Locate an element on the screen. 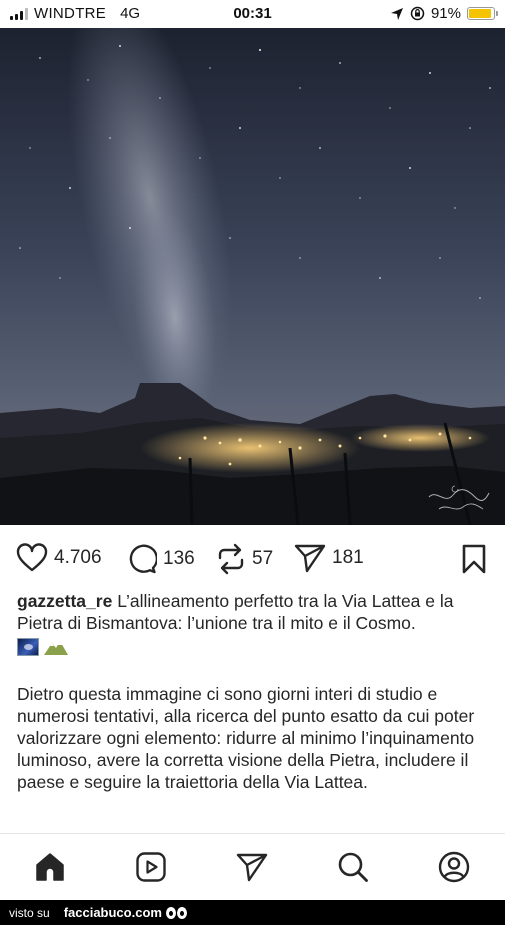 The height and width of the screenshot is (925, 505). tab-home is located at coordinates (50, 867).